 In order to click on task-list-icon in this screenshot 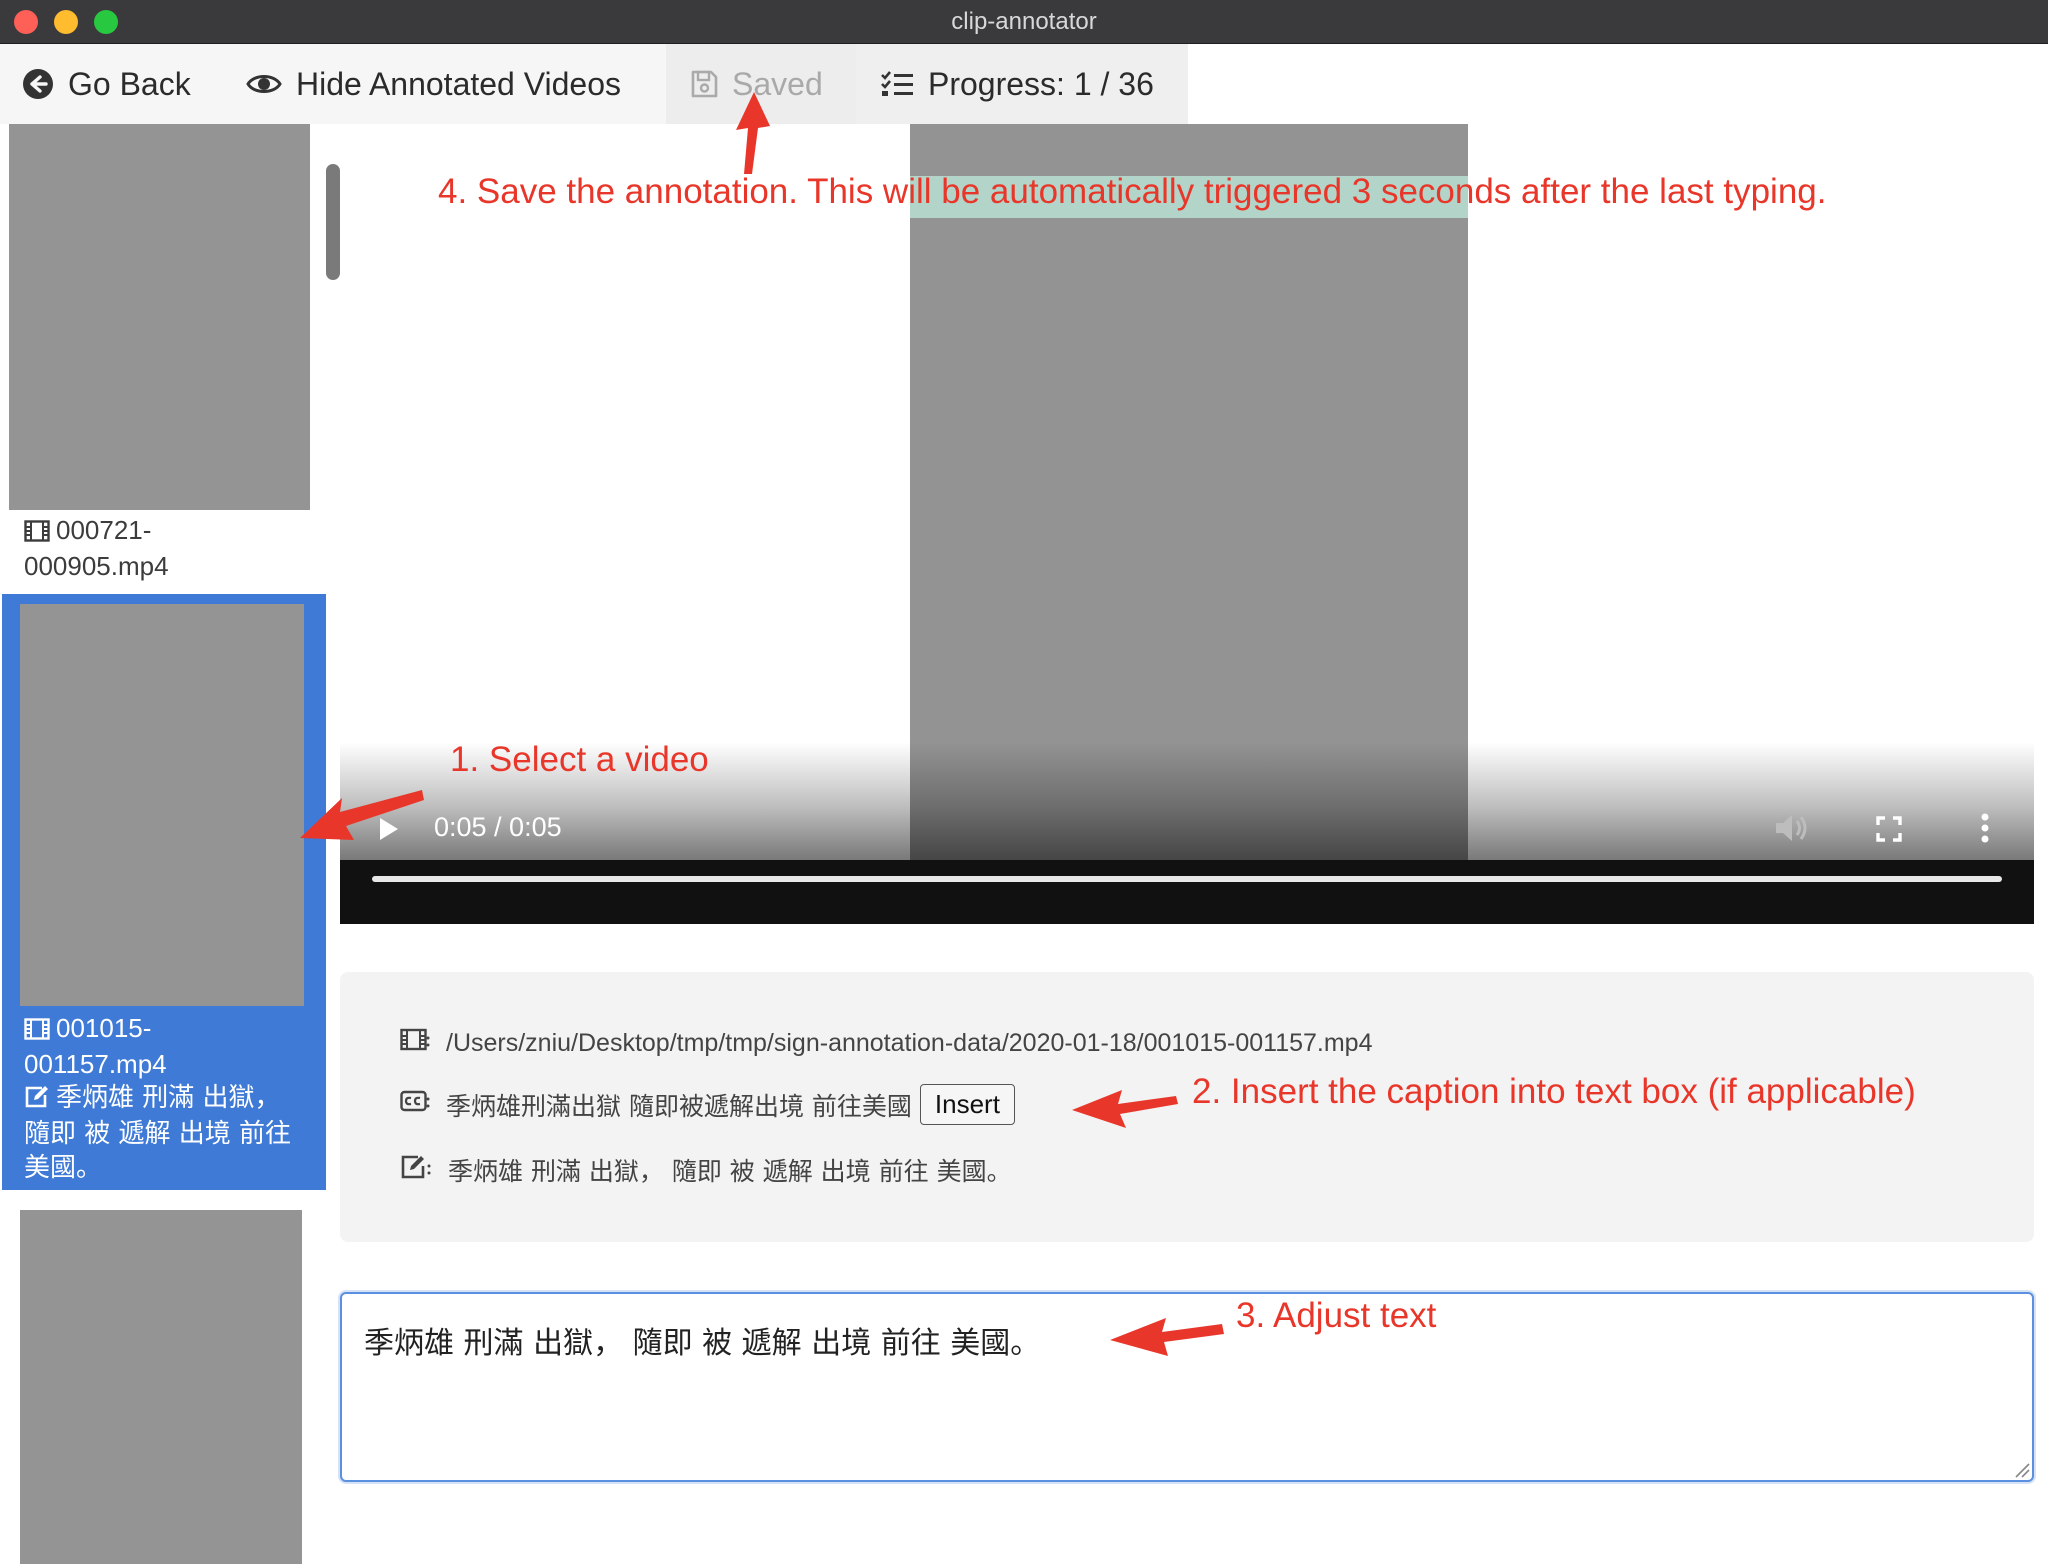, I will do `click(897, 83)`.